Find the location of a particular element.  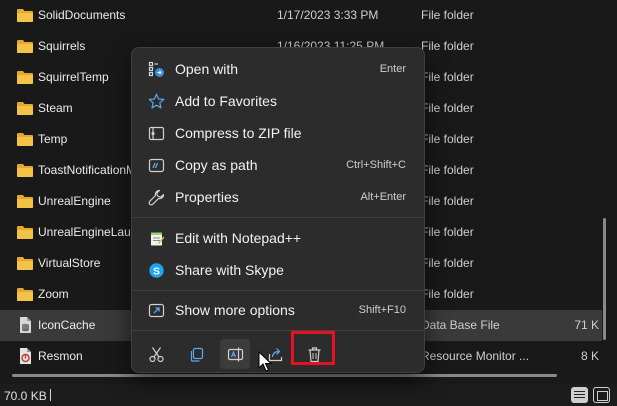

file-name: Steam is located at coordinates (55, 108).